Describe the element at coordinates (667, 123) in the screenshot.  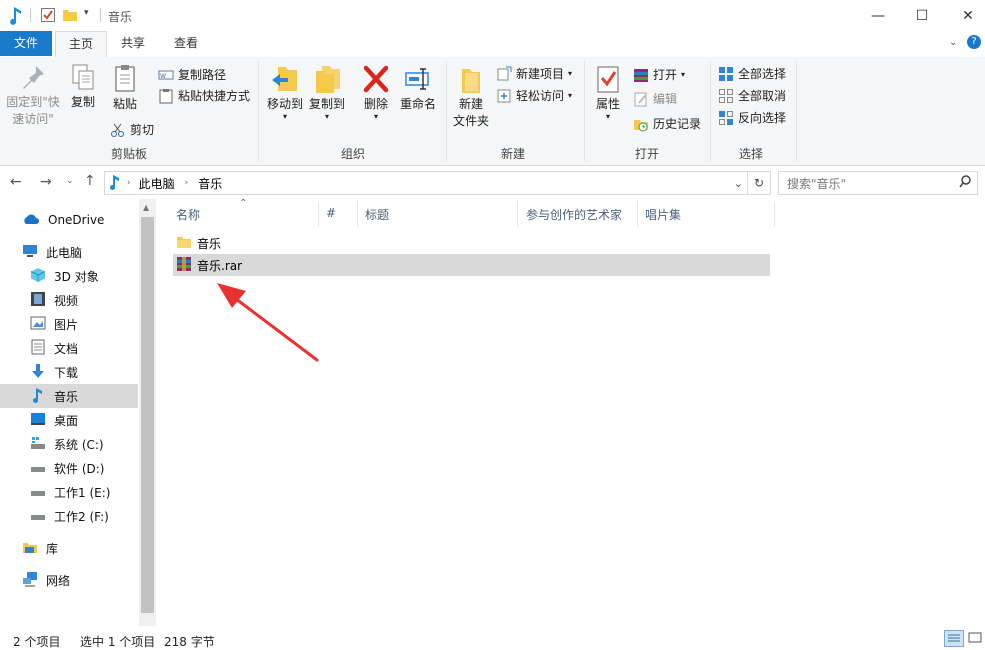
I see `history-button: 历史记录` at that location.